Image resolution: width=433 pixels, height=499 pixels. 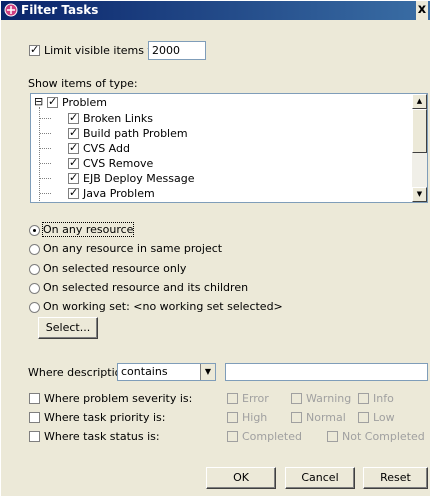 What do you see at coordinates (102, 436) in the screenshot?
I see `status-label: Where task status is:` at bounding box center [102, 436].